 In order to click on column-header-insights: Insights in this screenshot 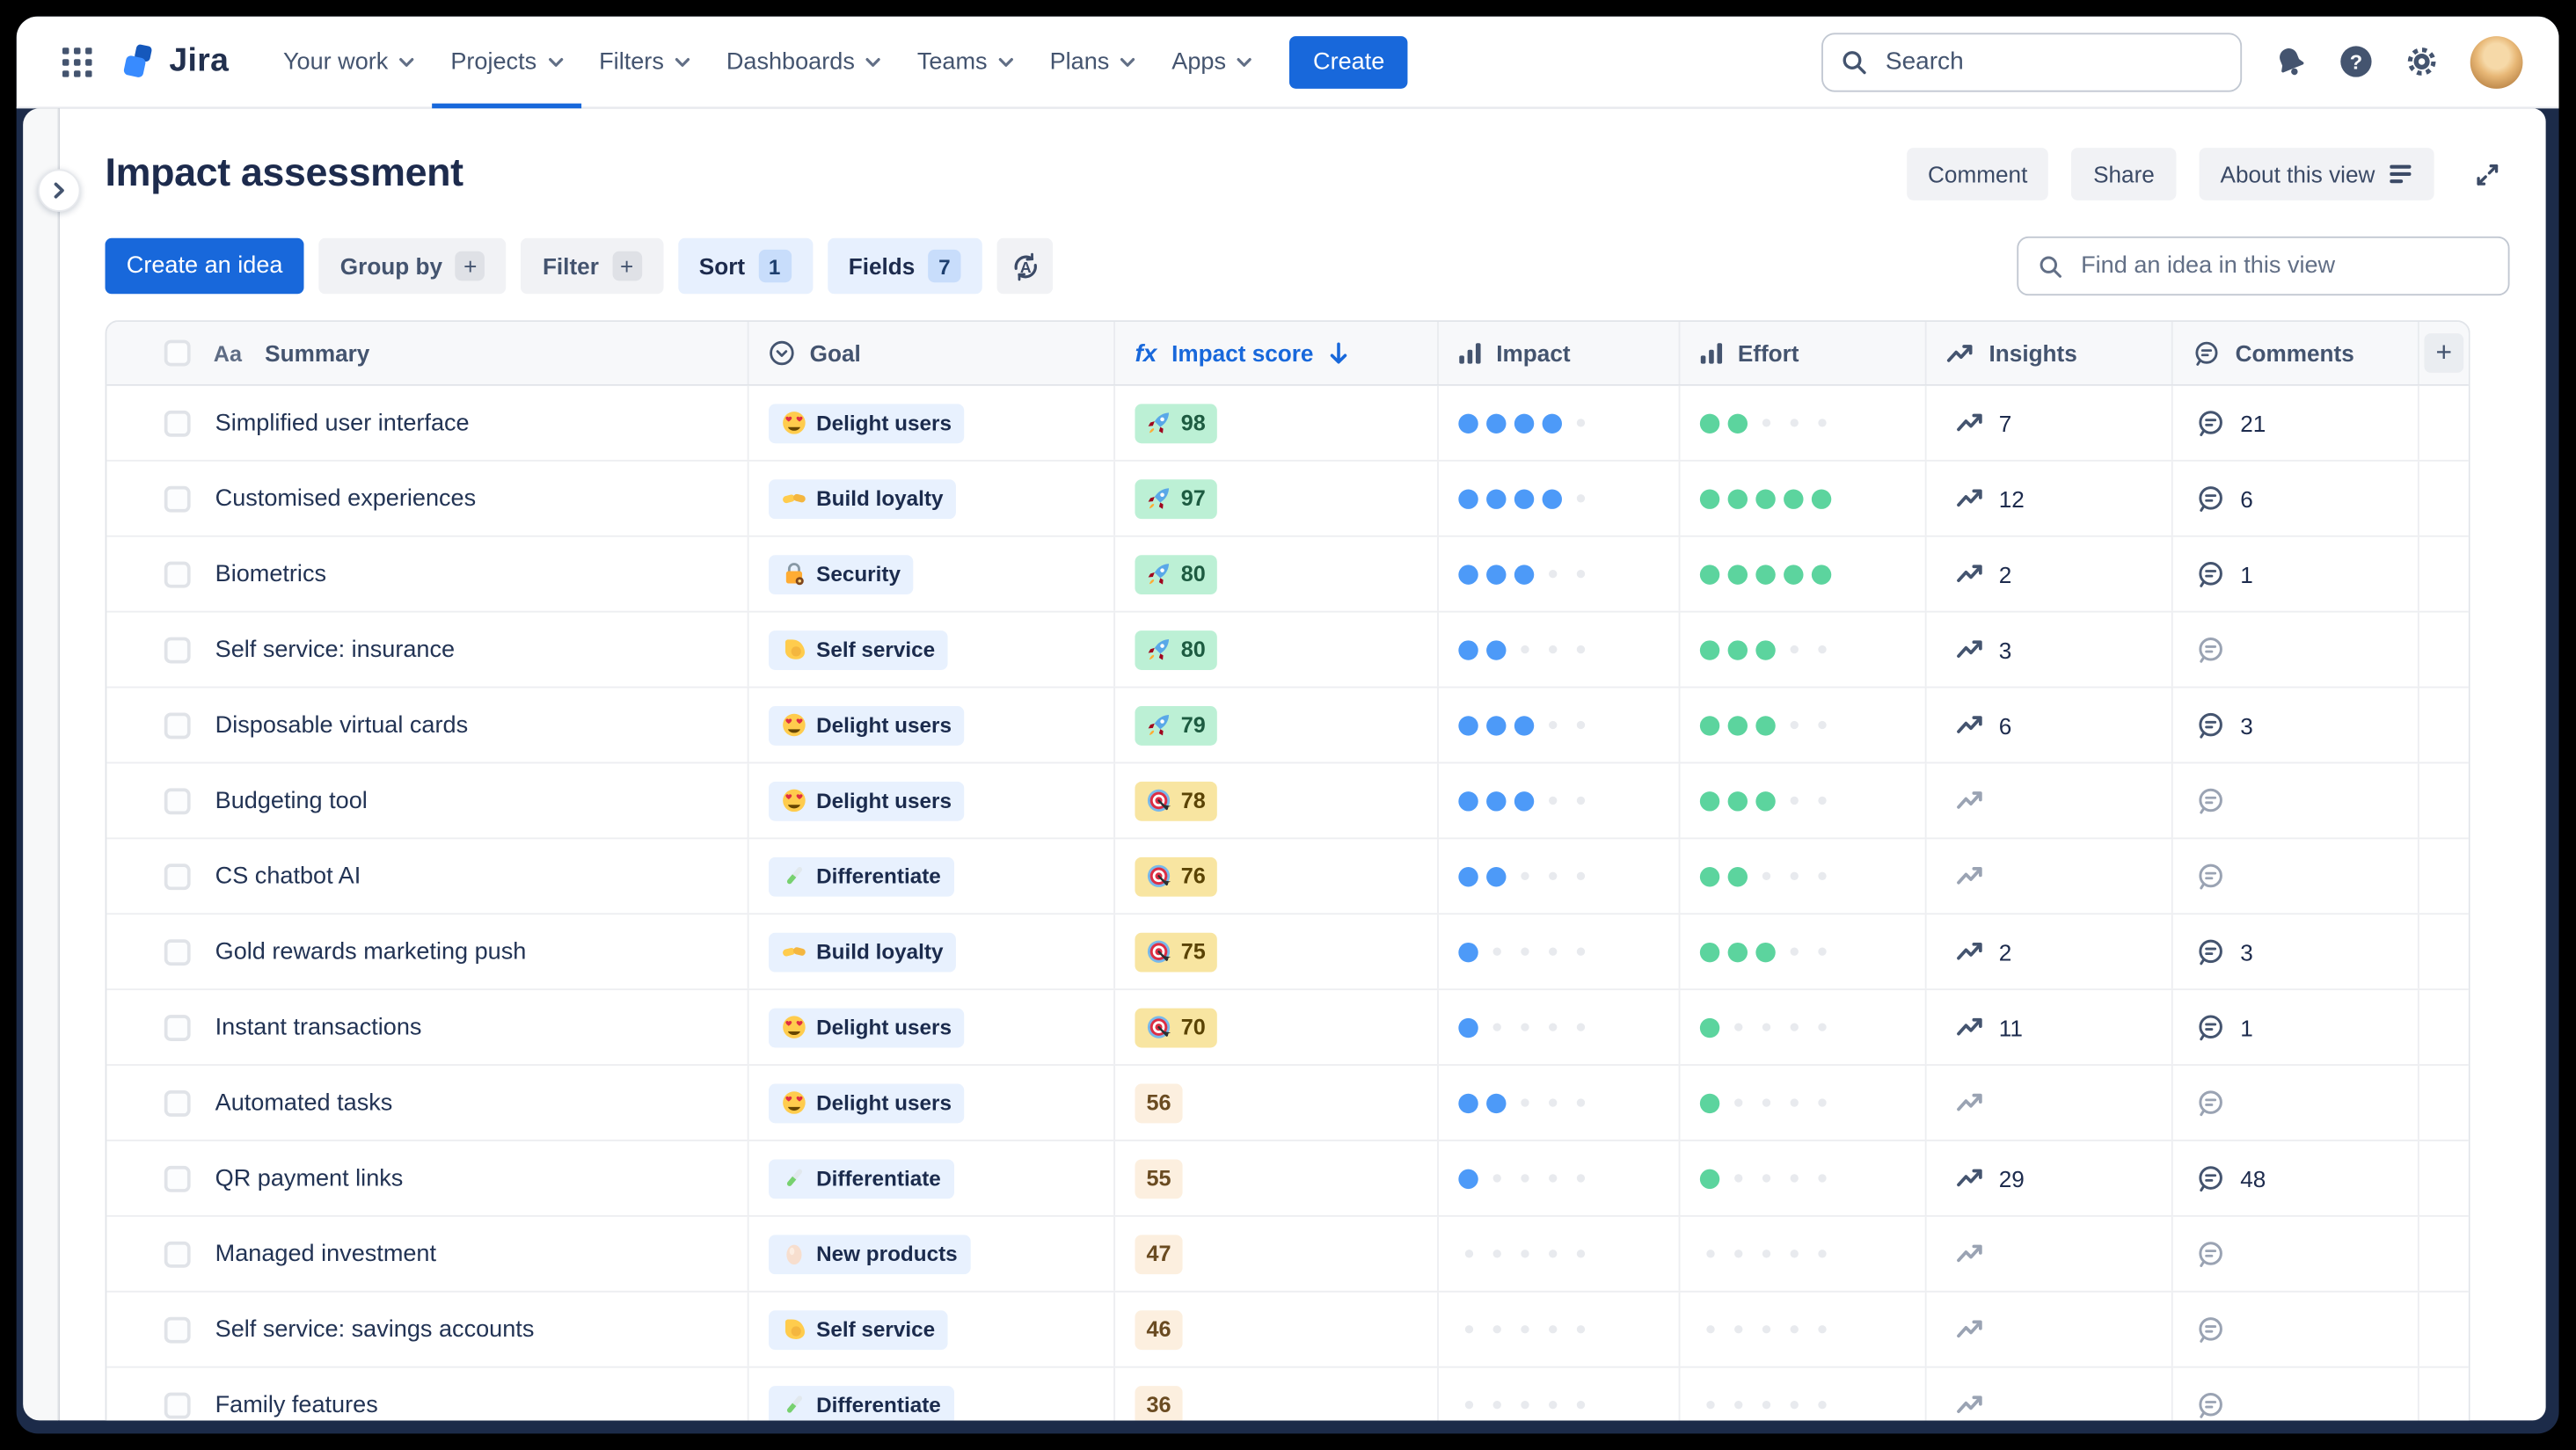, I will do `click(2047, 353)`.